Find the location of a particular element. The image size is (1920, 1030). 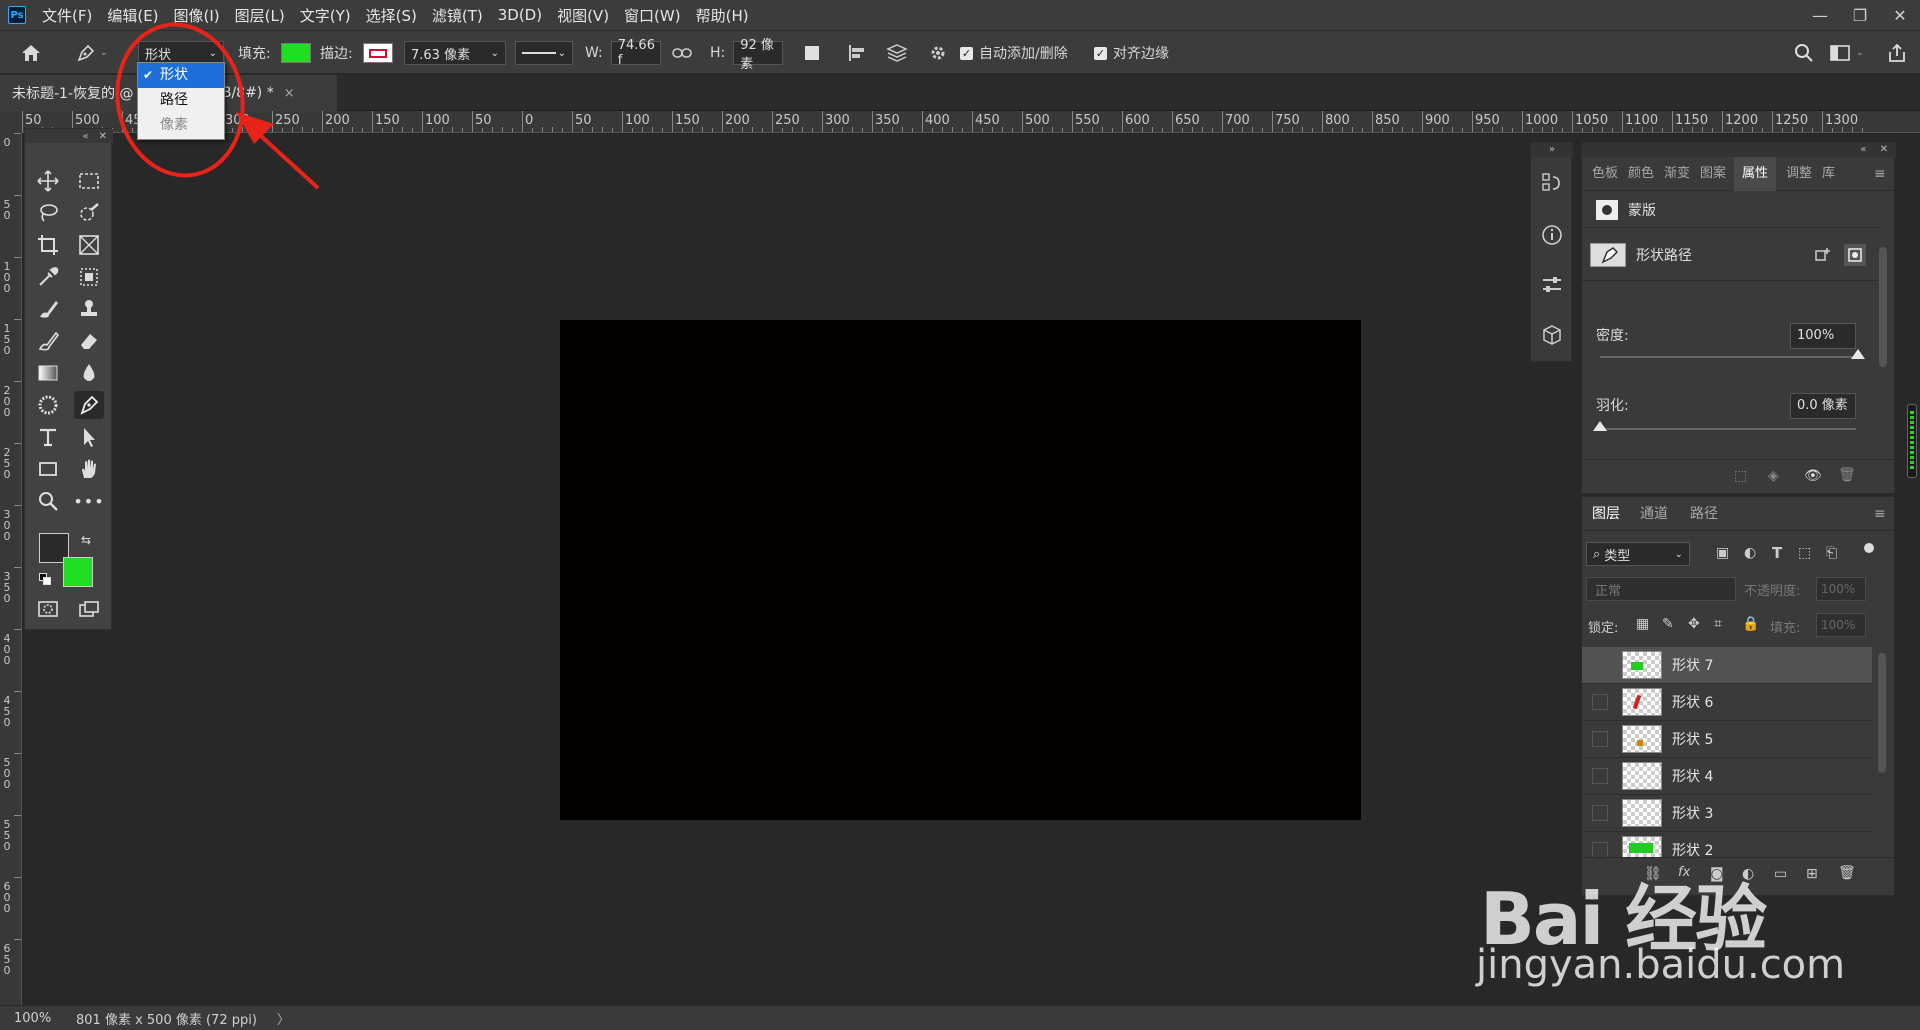

lock-image-icon: ✎ is located at coordinates (1668, 624).